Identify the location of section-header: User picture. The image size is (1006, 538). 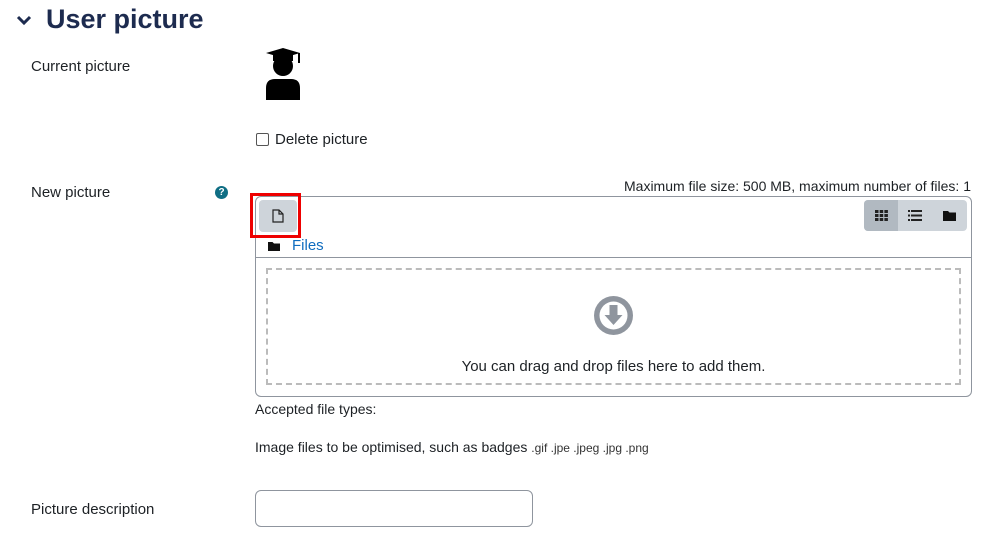
(110, 19).